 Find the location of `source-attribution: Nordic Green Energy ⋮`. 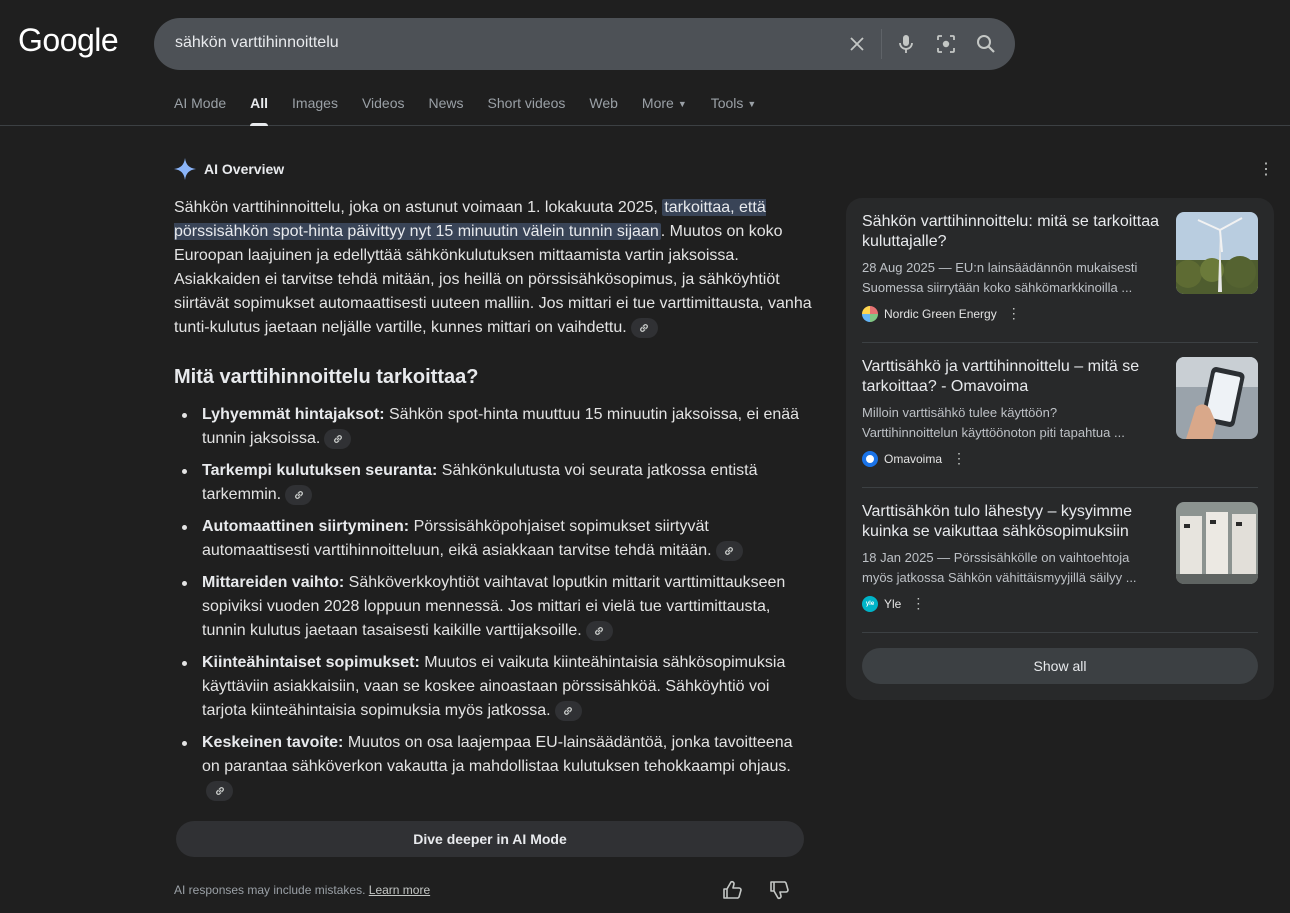

source-attribution: Nordic Green Energy ⋮ is located at coordinates (941, 313).